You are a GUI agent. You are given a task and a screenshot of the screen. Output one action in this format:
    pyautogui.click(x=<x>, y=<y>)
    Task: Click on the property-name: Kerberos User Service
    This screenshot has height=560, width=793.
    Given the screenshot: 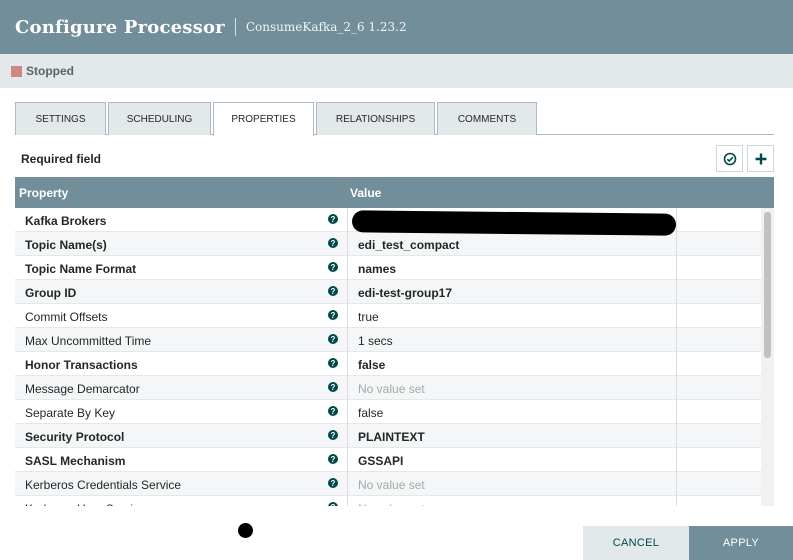 What is the action you would take?
    pyautogui.click(x=85, y=504)
    